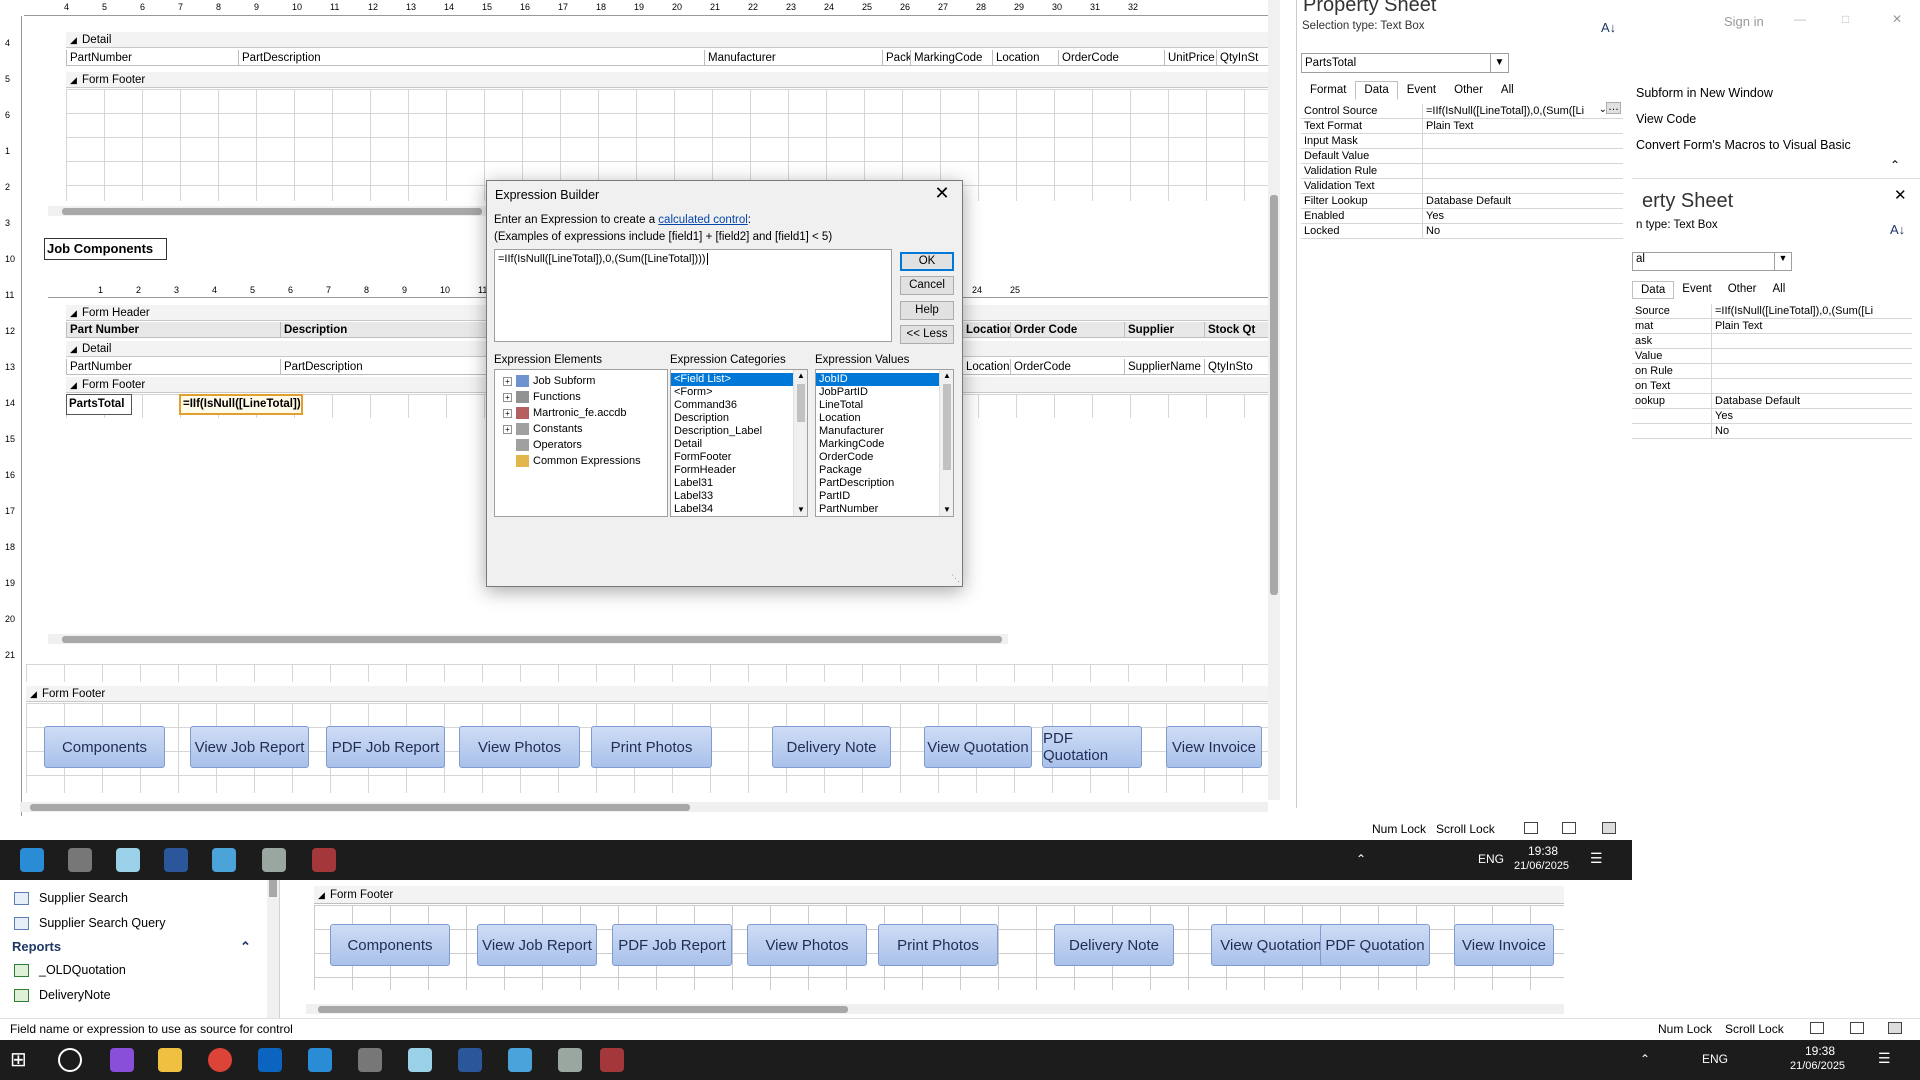 This screenshot has width=1920, height=1080. Describe the element at coordinates (1067, 330) in the screenshot. I see `field-control: Order Code` at that location.